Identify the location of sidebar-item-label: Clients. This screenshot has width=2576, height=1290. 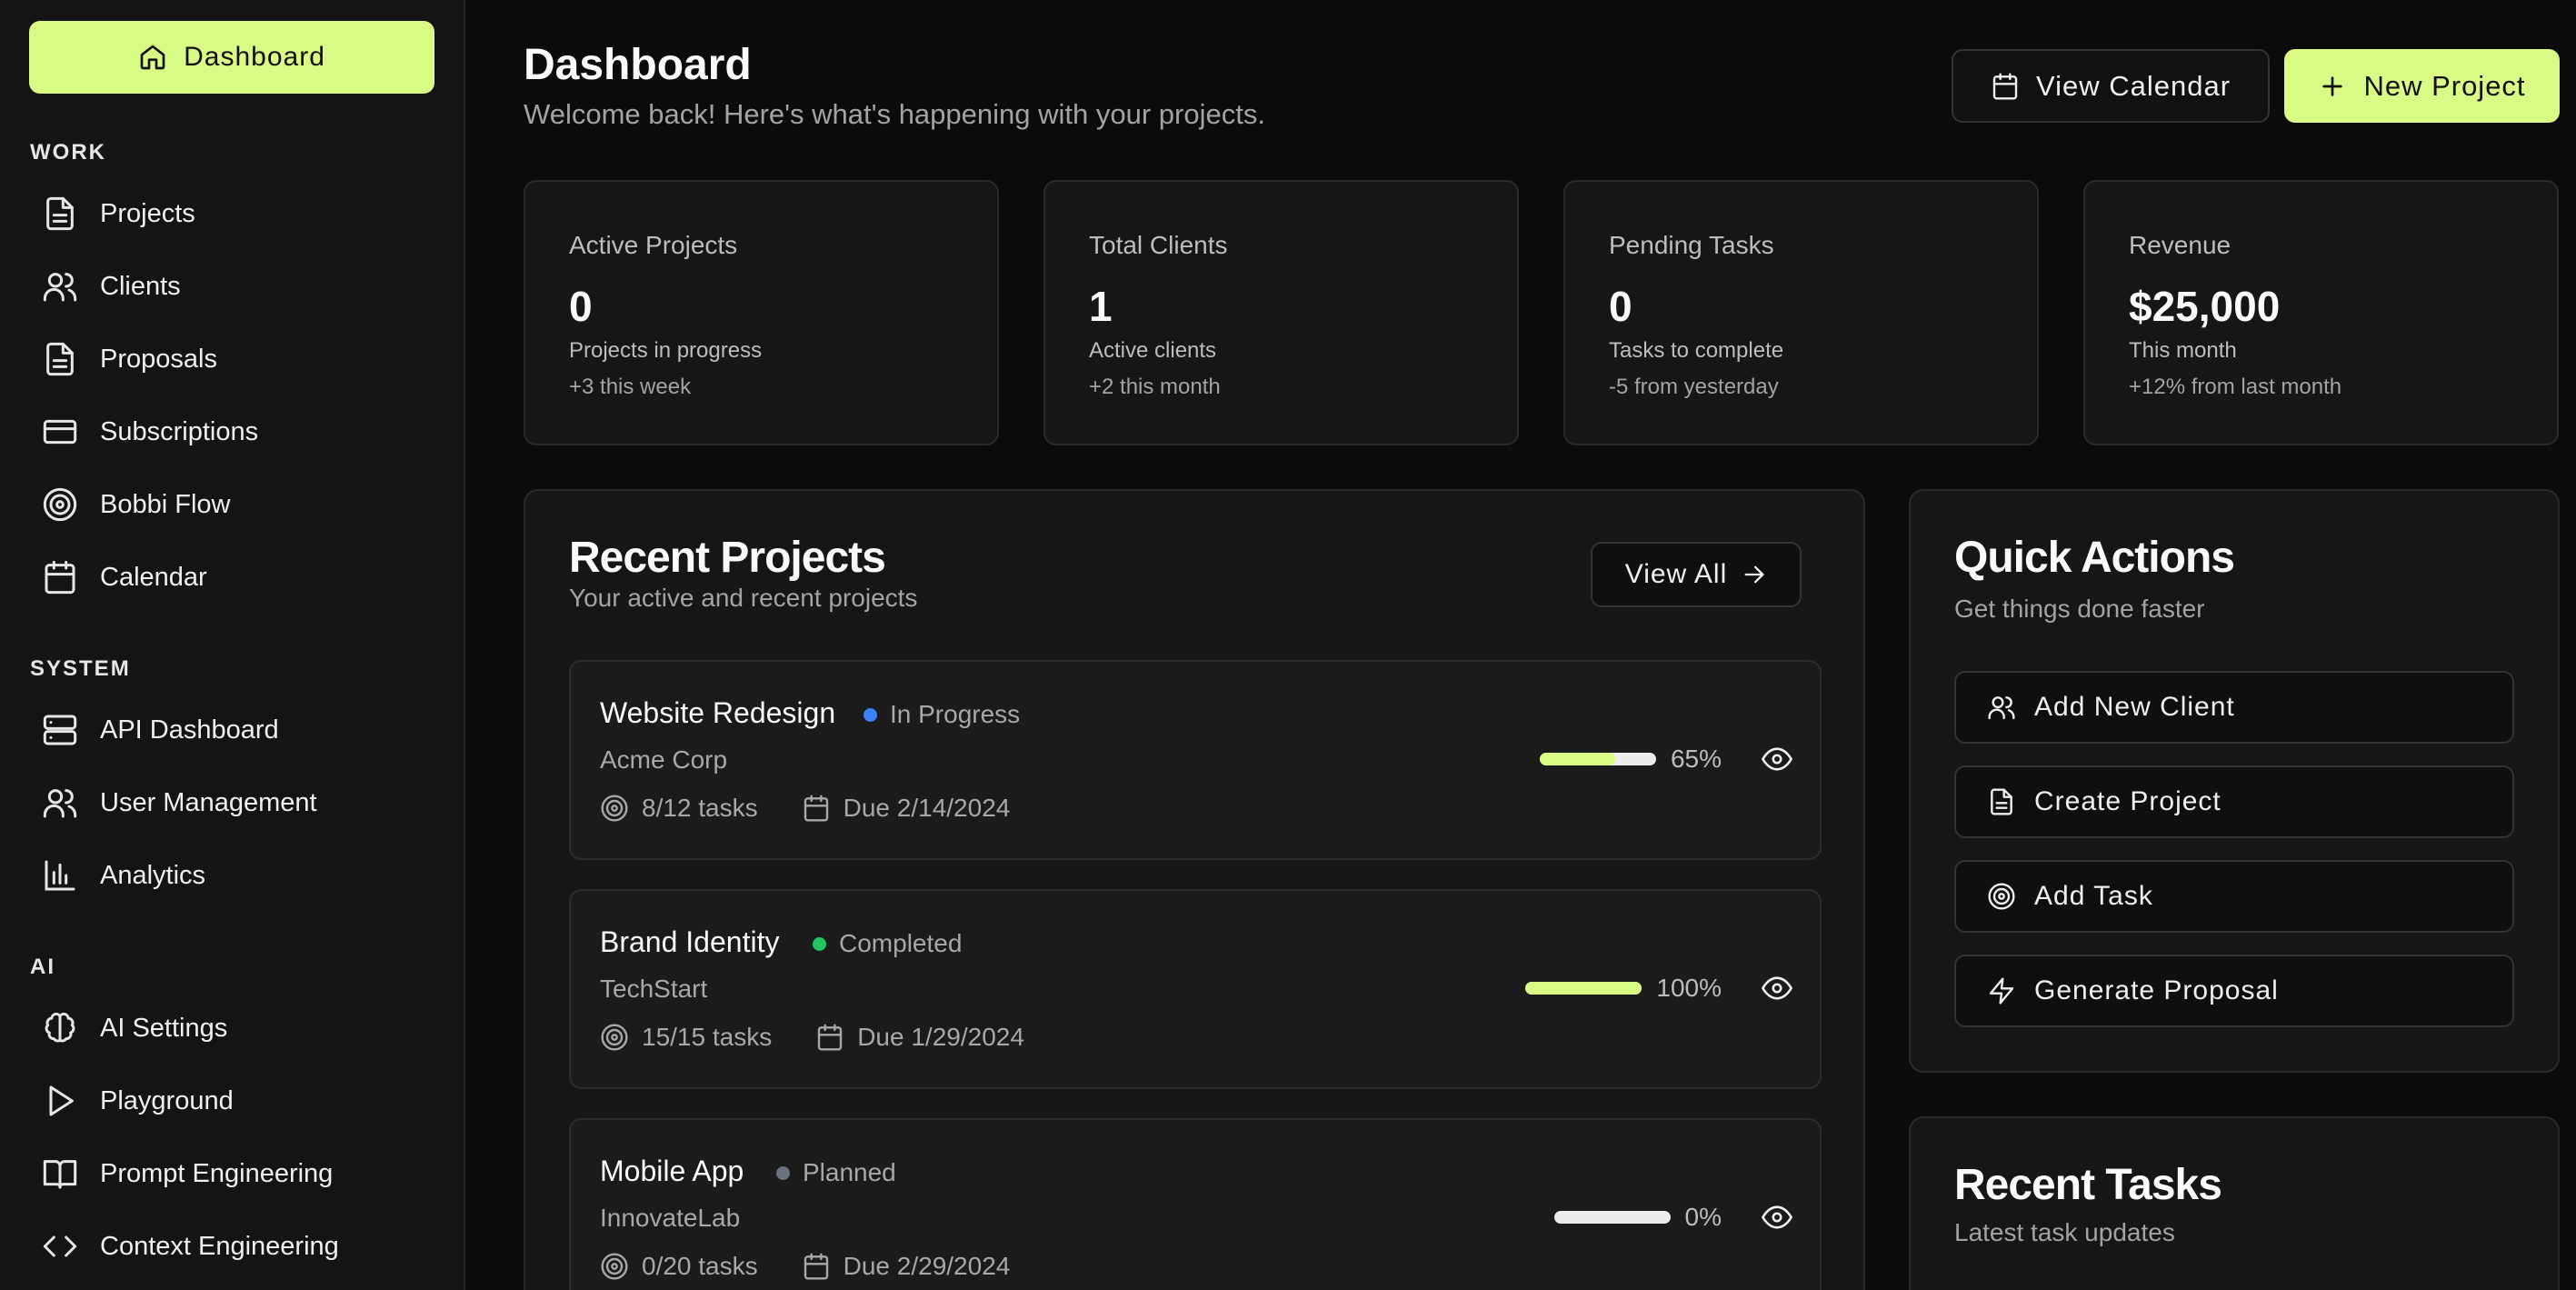
(140, 286).